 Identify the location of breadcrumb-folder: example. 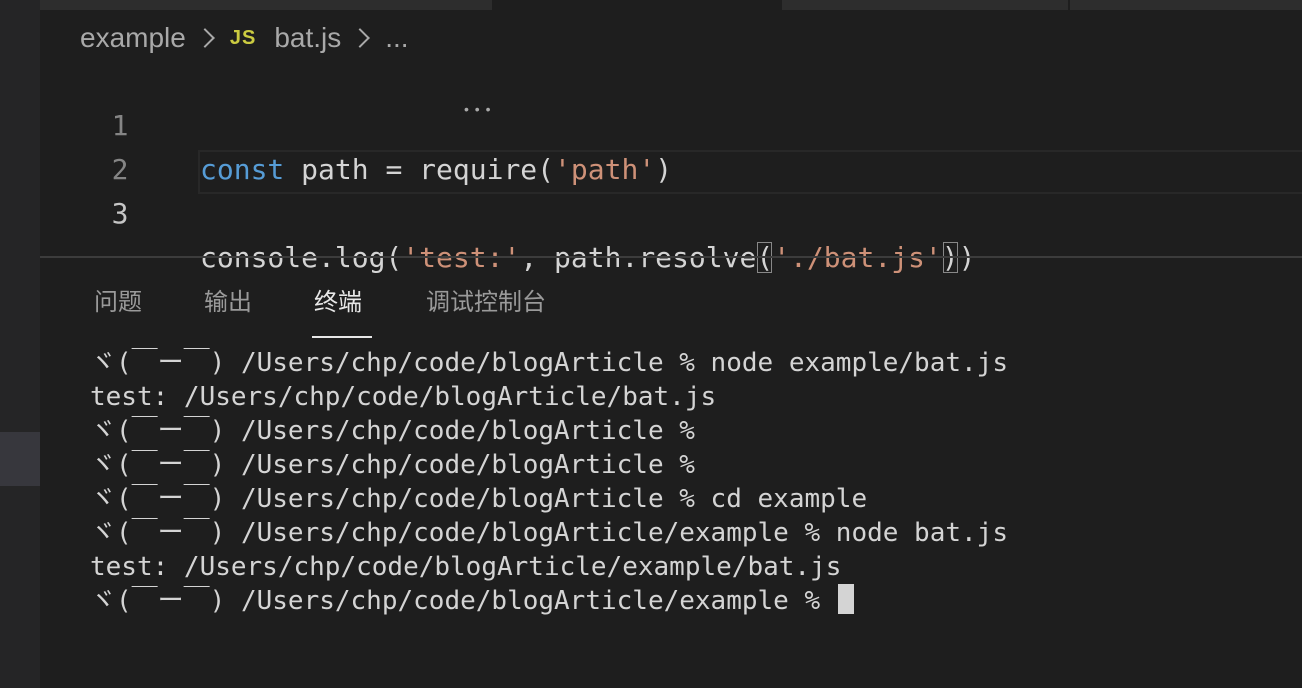
(133, 38).